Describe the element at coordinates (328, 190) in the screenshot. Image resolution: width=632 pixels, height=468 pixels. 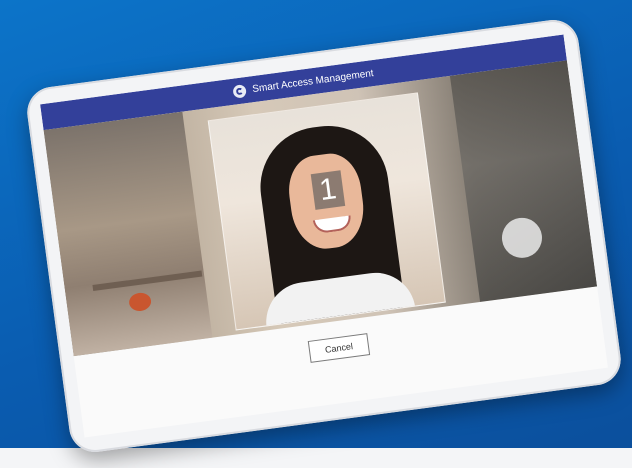
I see `countdown-number: 1` at that location.